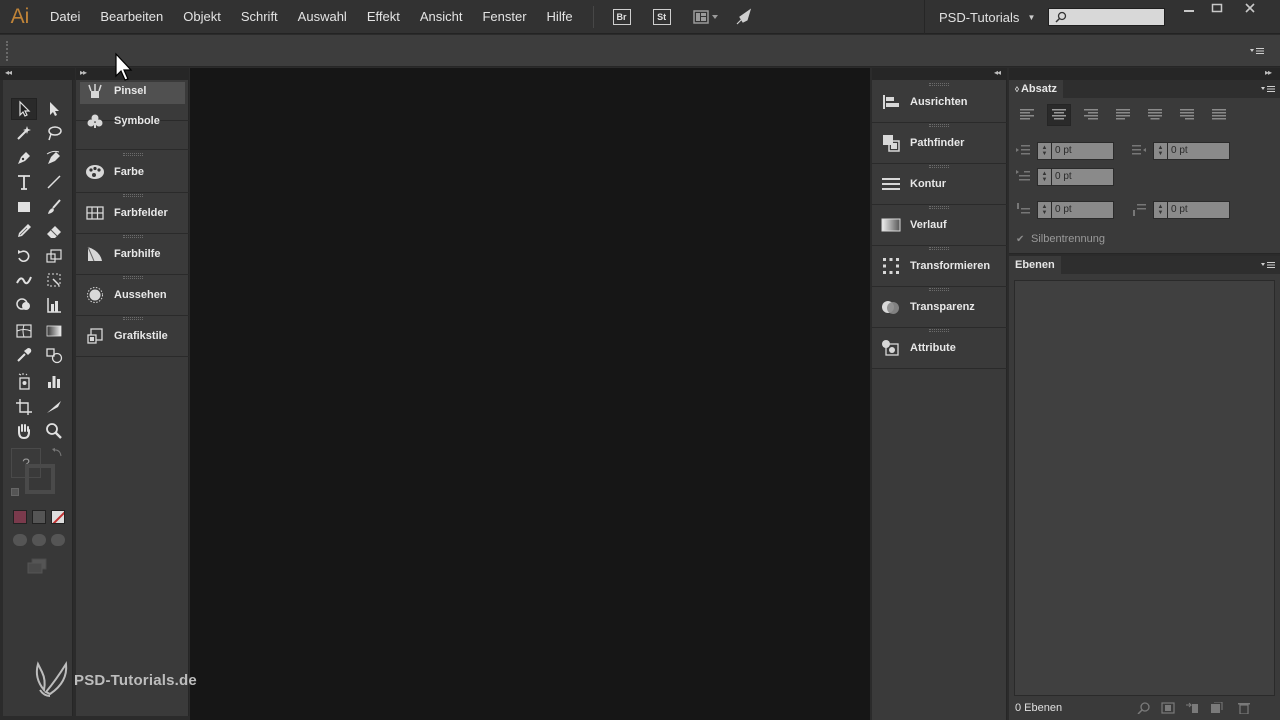  Describe the element at coordinates (1083, 151) in the screenshot. I see `left-indent-value: 0 pt` at that location.